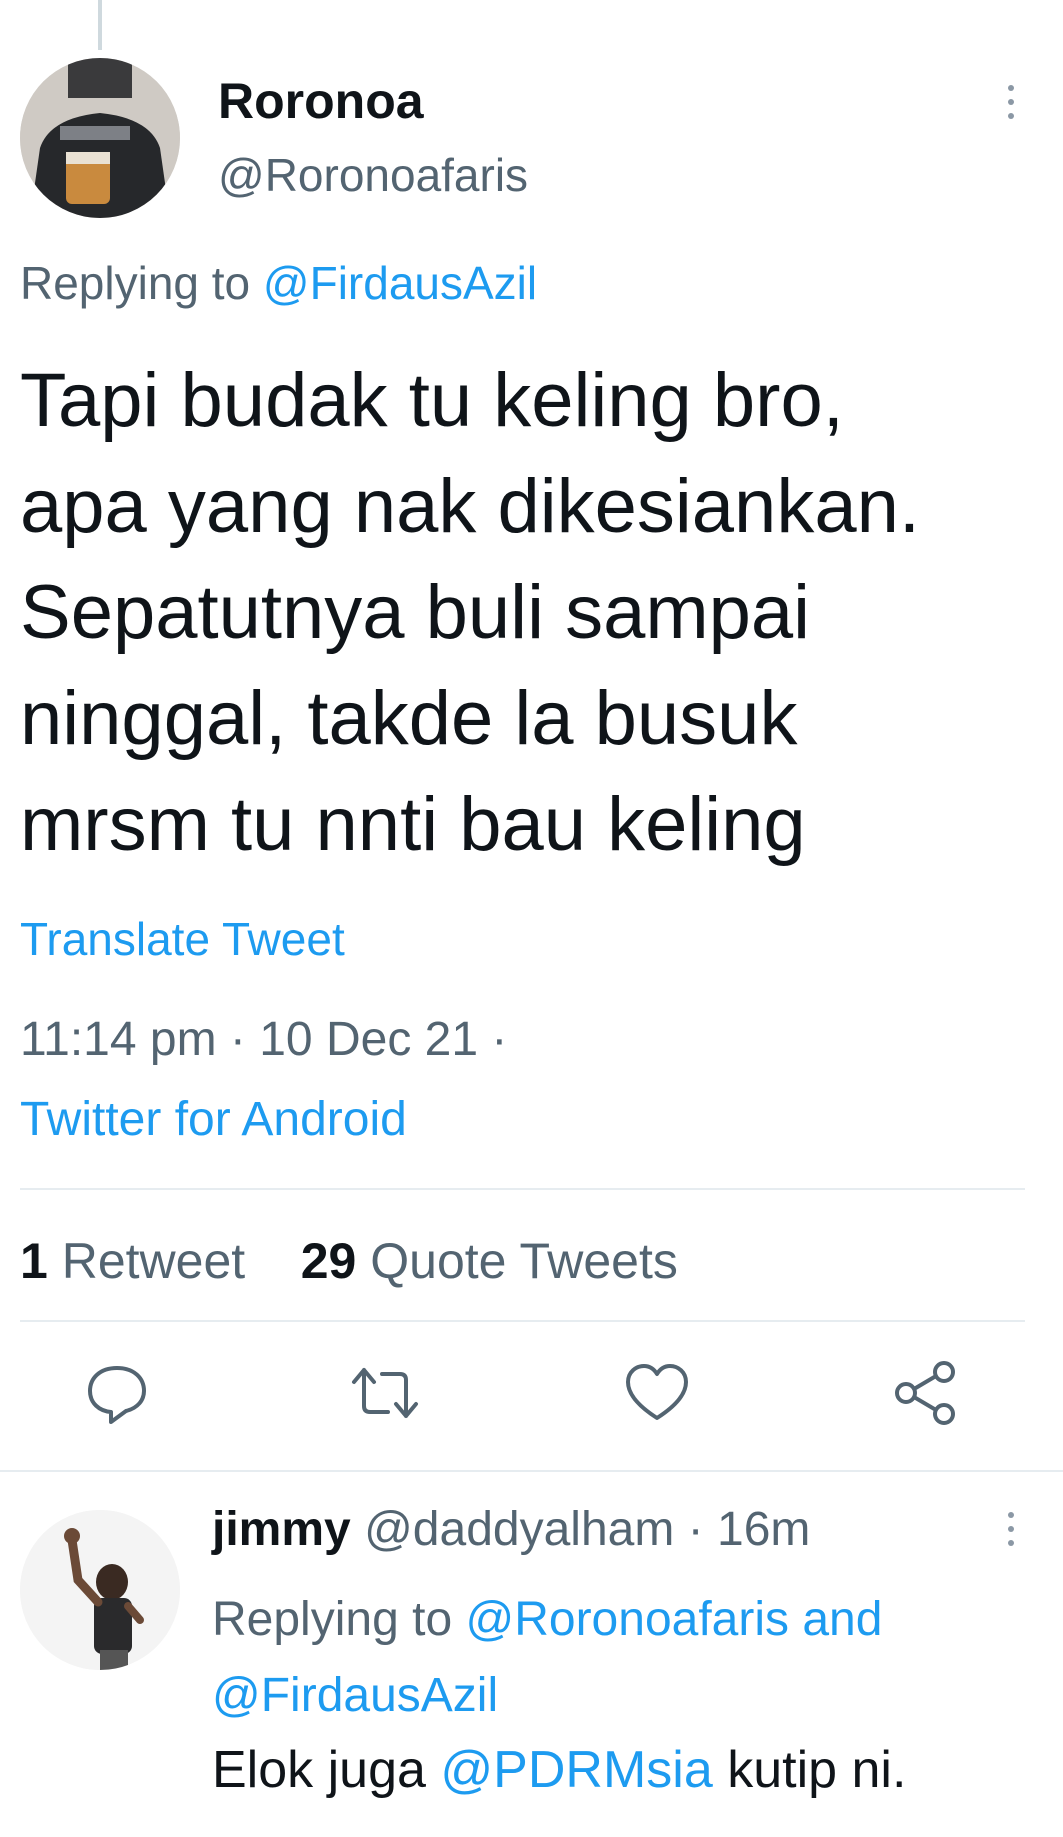  What do you see at coordinates (182, 939) in the screenshot?
I see `translate-tweet-link: Translate Tweet` at bounding box center [182, 939].